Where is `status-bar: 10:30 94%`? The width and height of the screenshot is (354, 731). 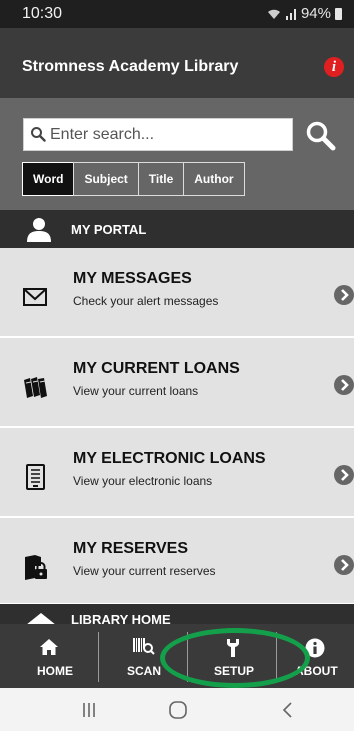
status-bar: 10:30 94% is located at coordinates (177, 14).